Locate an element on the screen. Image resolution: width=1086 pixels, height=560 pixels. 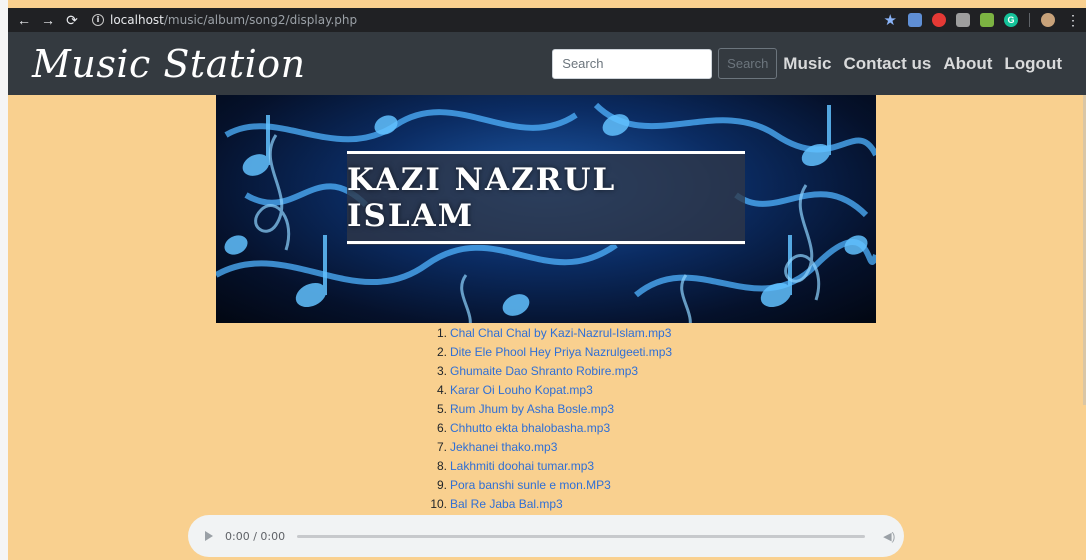
song-link: Rum Jhum by Asha Bosle.mp3 is located at coordinates (532, 409).